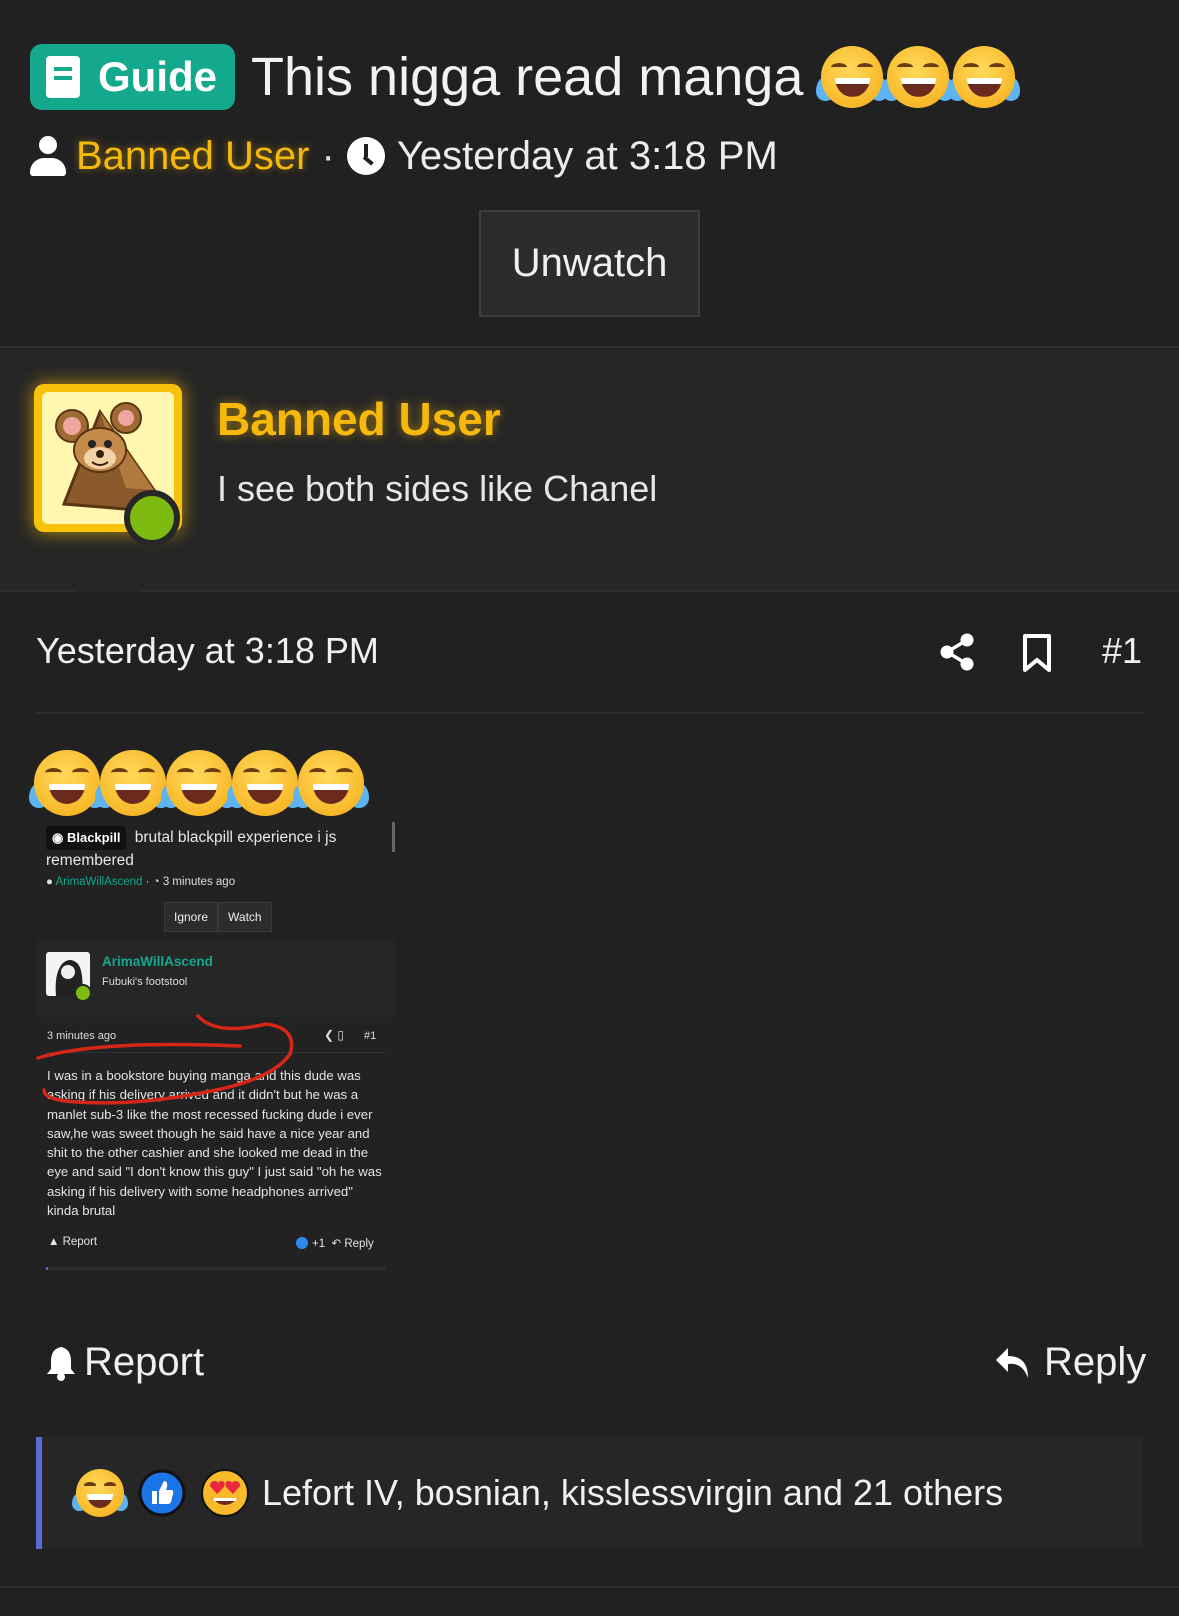  I want to click on screenshot-prefix-badge: ◉ Blackpill, so click(86, 838).